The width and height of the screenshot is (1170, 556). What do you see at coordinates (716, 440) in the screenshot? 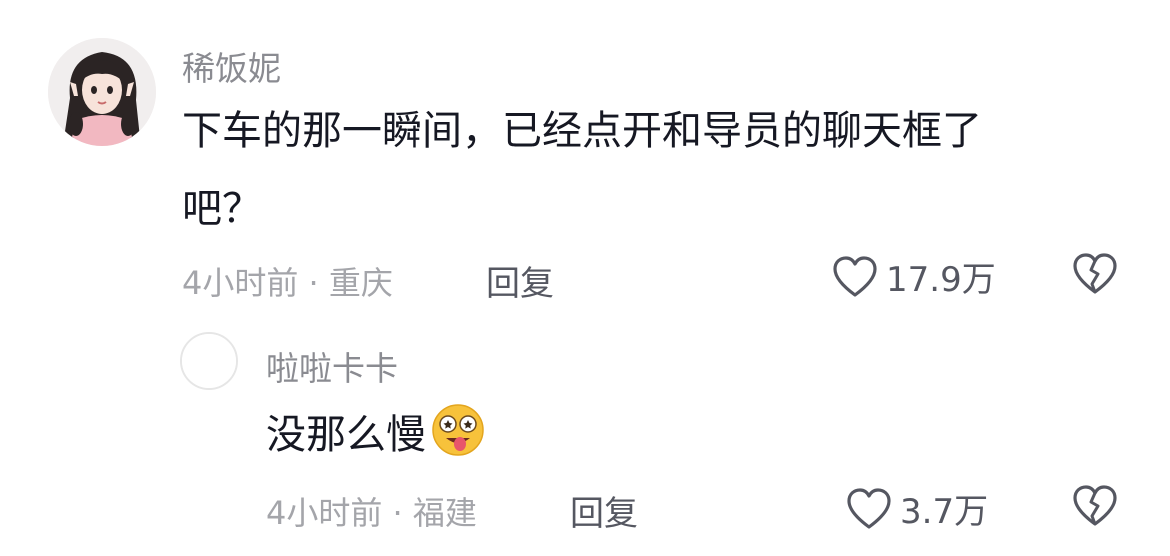
I see `reply-text: 没那么慢` at bounding box center [716, 440].